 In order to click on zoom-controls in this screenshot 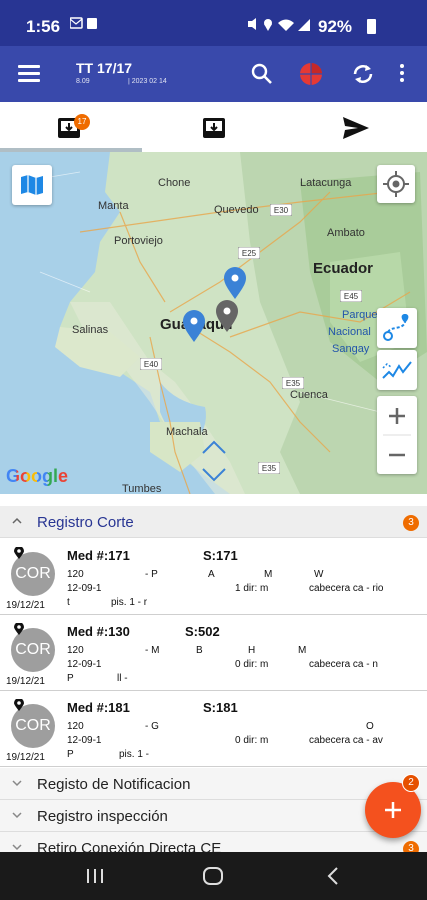, I will do `click(397, 435)`.